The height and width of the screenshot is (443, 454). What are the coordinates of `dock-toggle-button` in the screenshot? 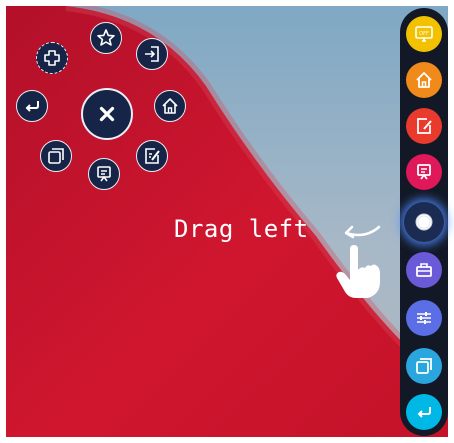 It's located at (424, 222).